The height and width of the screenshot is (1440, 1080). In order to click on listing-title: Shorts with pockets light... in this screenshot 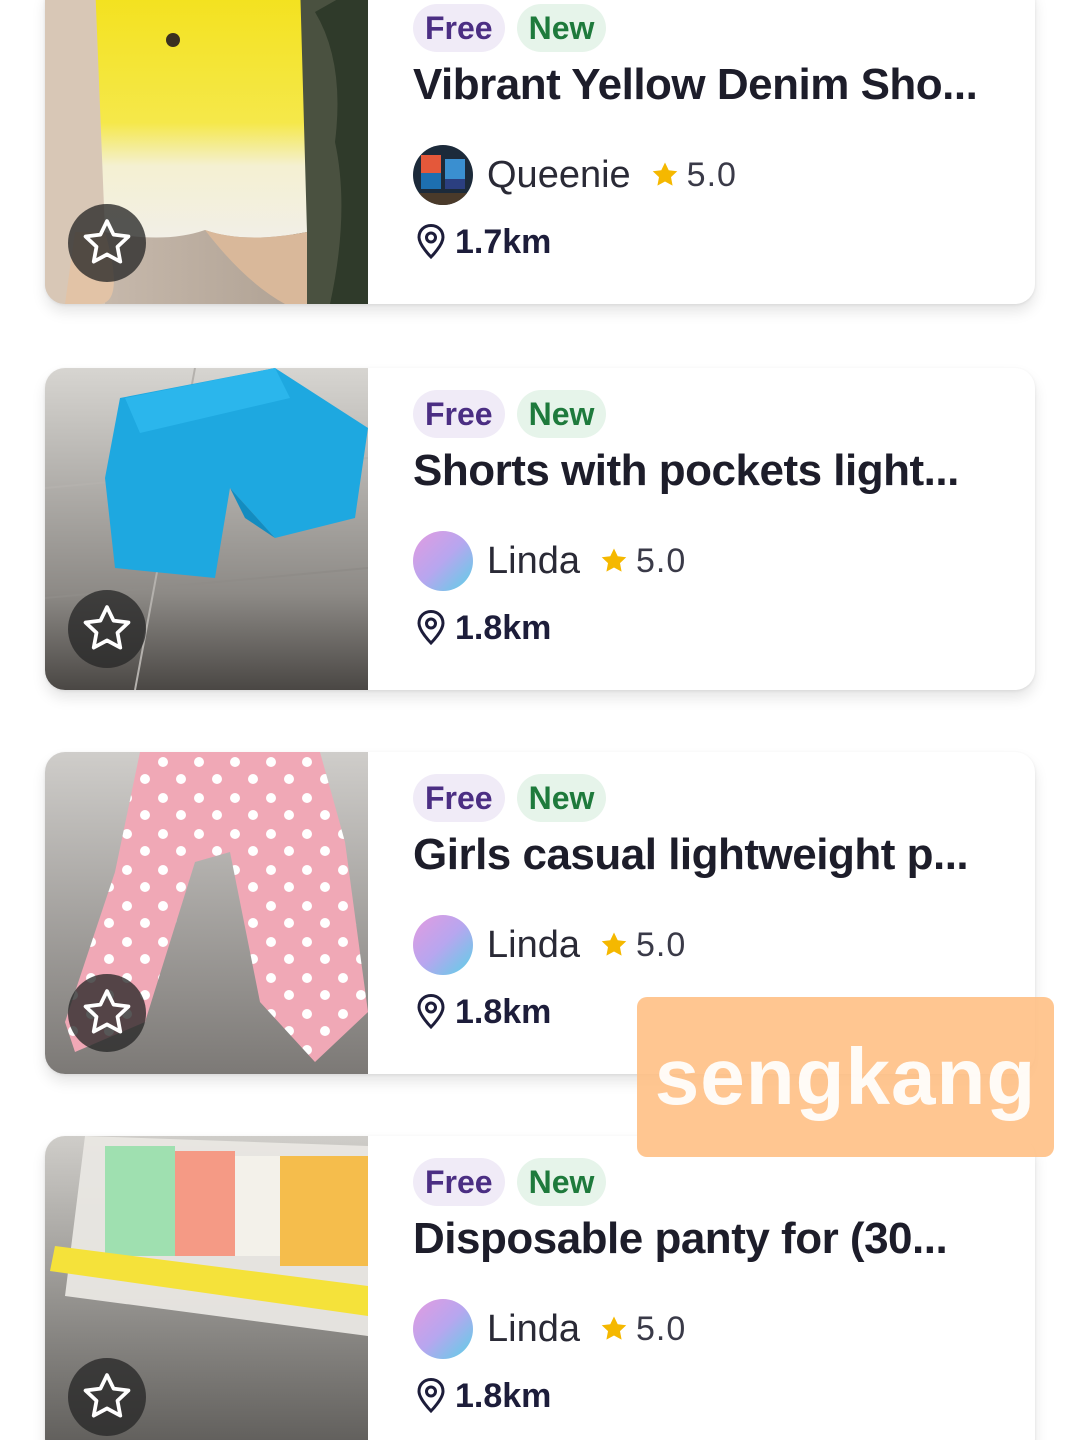, I will do `click(708, 471)`.